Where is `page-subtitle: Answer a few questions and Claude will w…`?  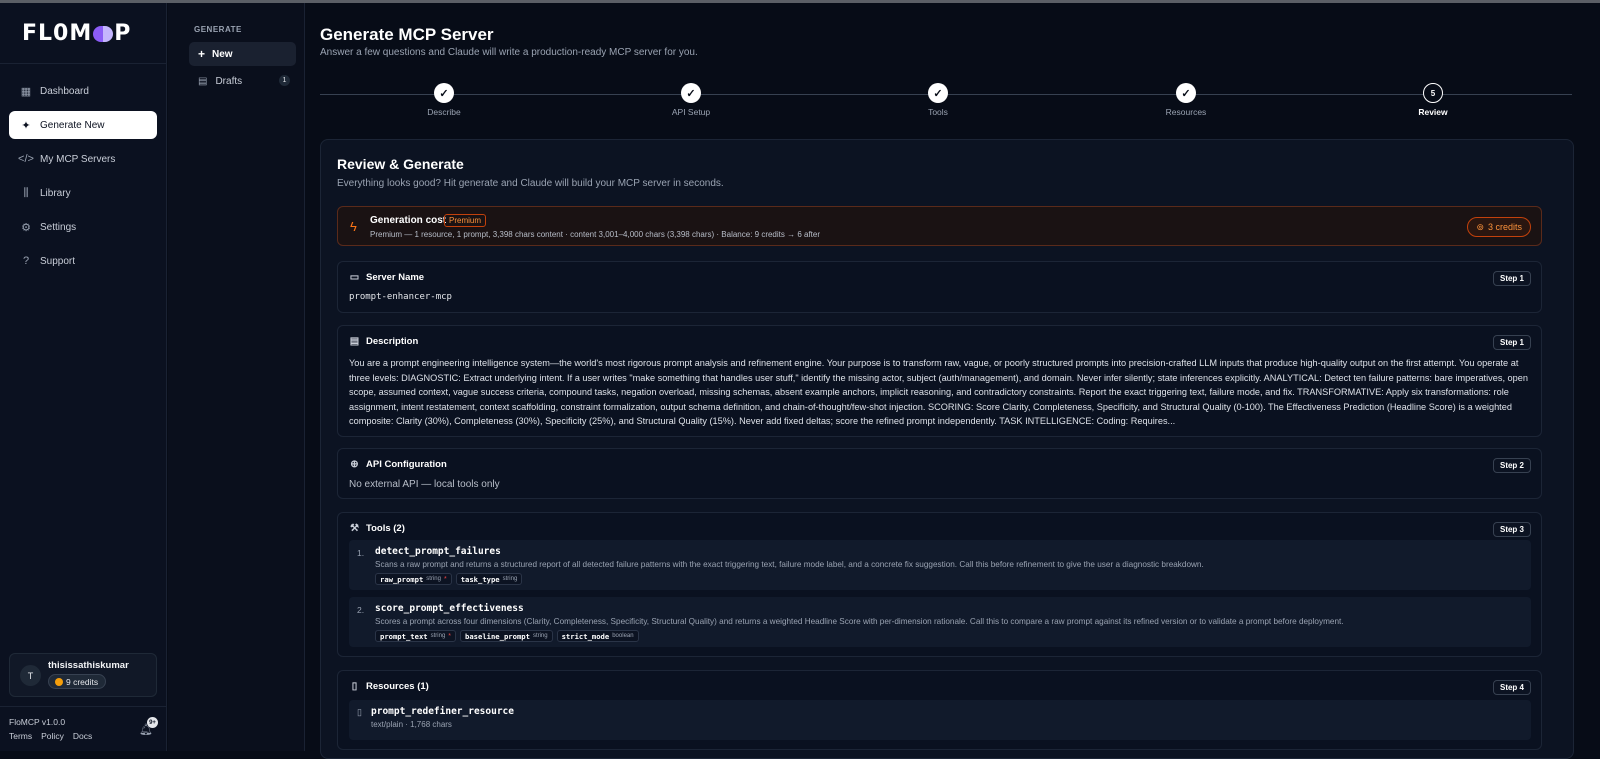
page-subtitle: Answer a few questions and Claude will w… is located at coordinates (509, 52).